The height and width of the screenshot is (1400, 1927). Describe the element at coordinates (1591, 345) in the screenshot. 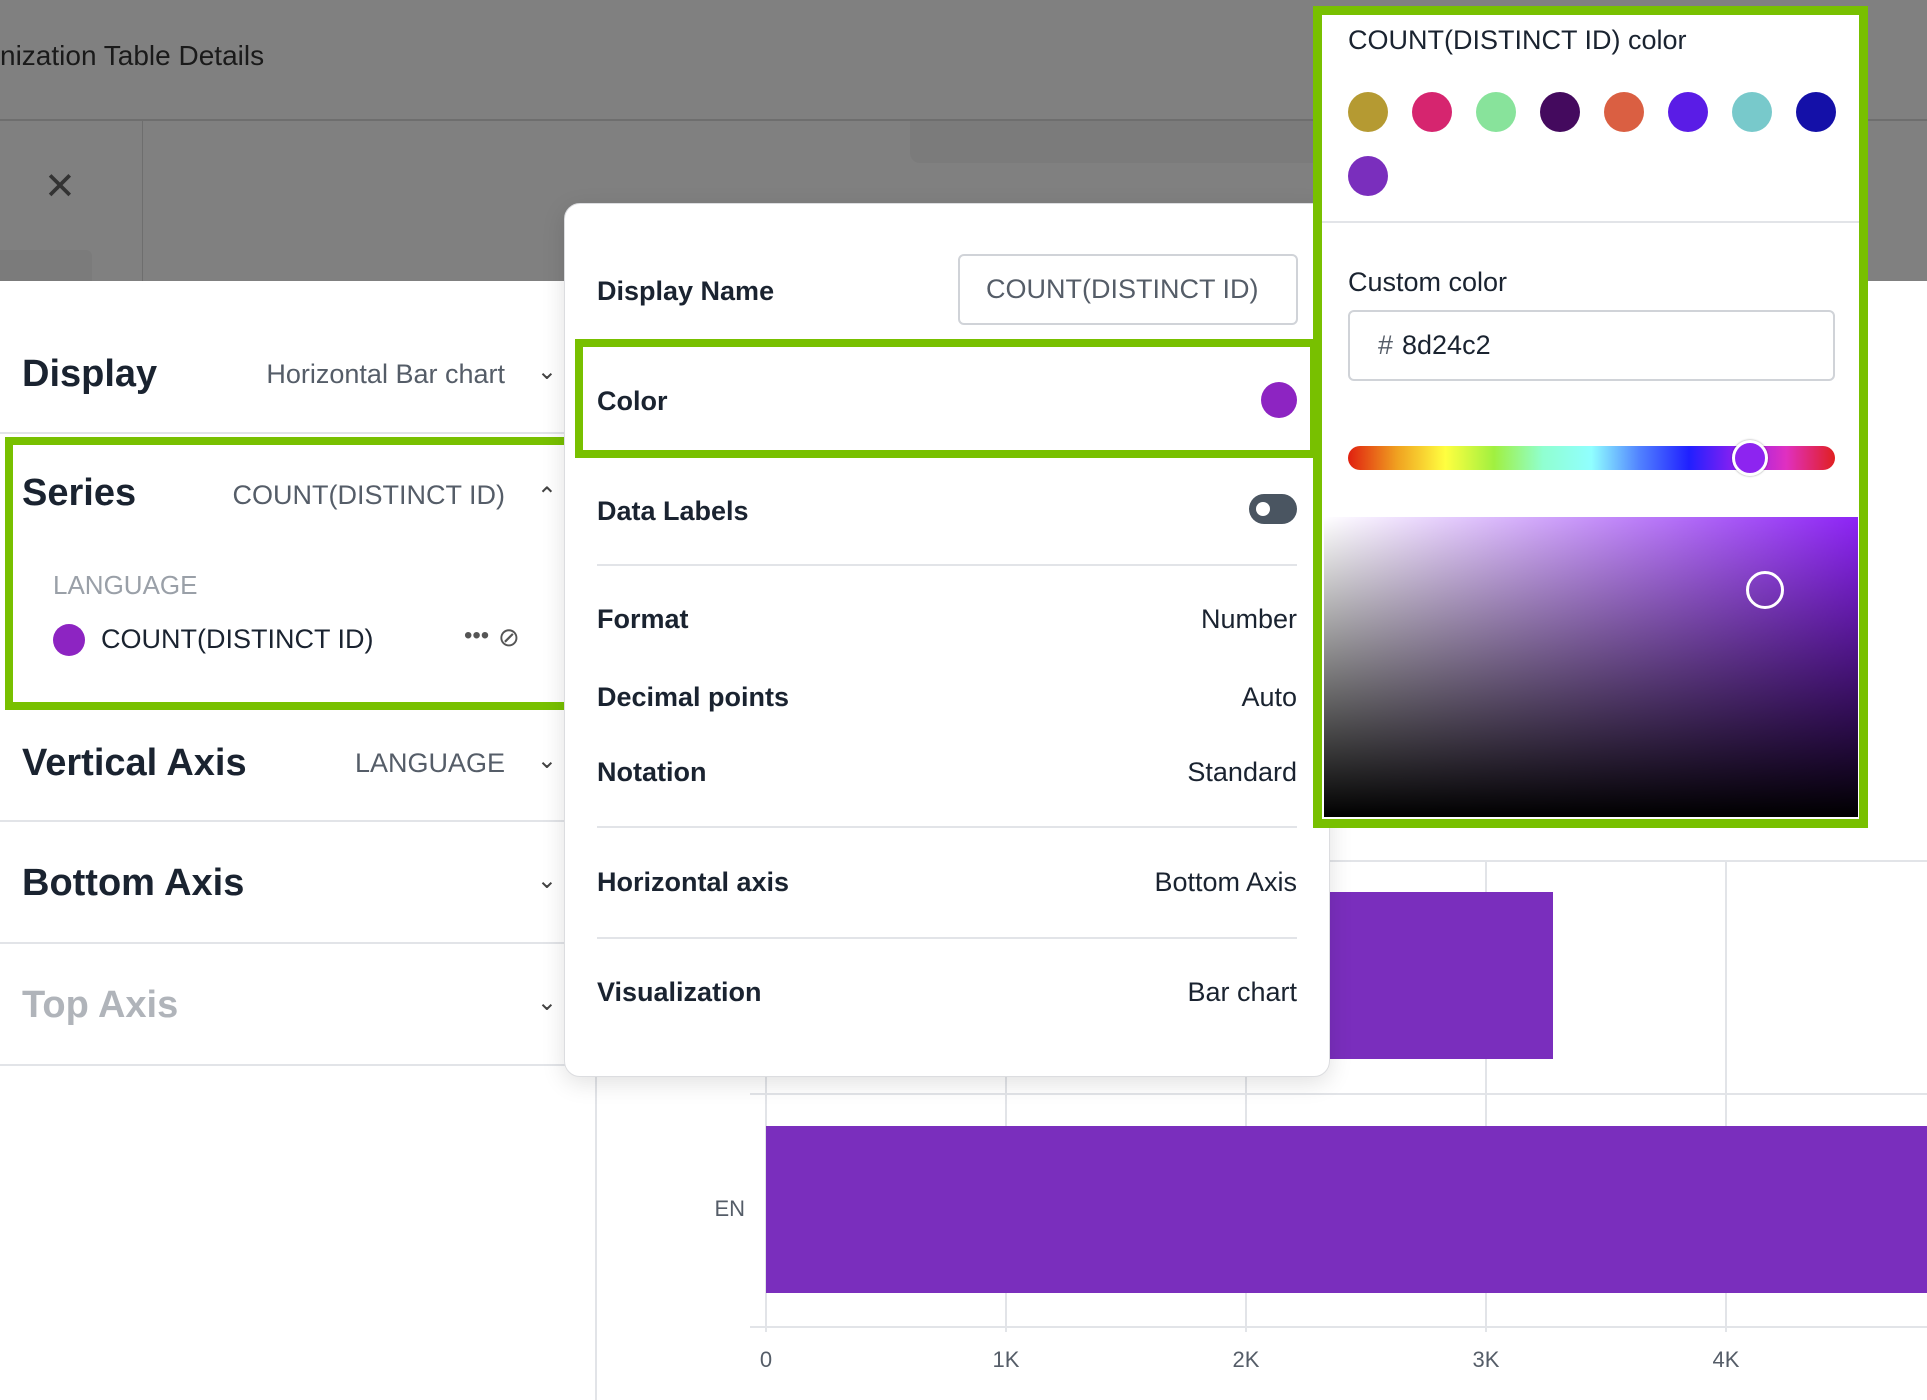

I see `hex-input: # 8d24c2` at that location.